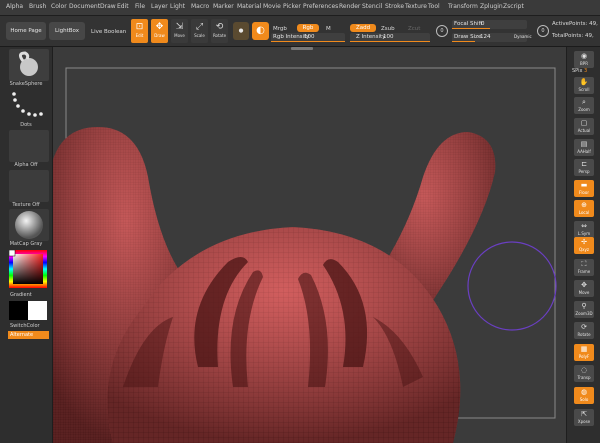 The image size is (600, 443). I want to click on right-move-button: ✥ Move, so click(584, 288).